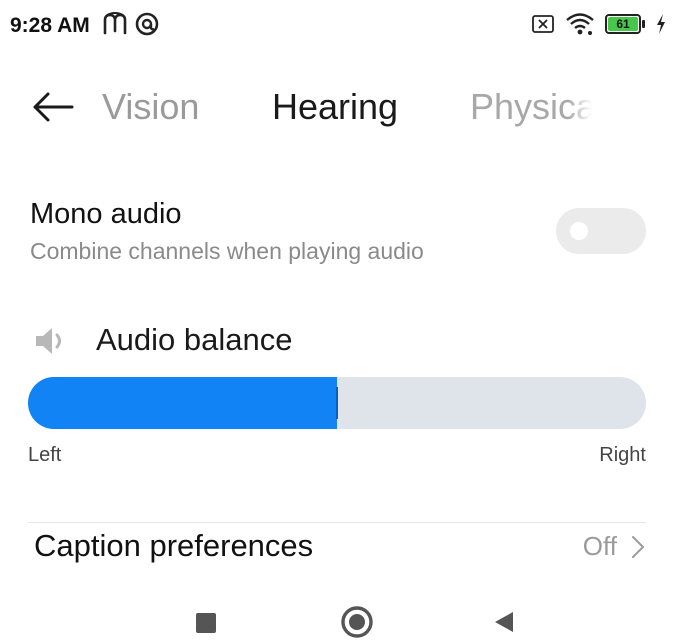 This screenshot has height=640, width=675. I want to click on back-arrow-icon, so click(53, 107).